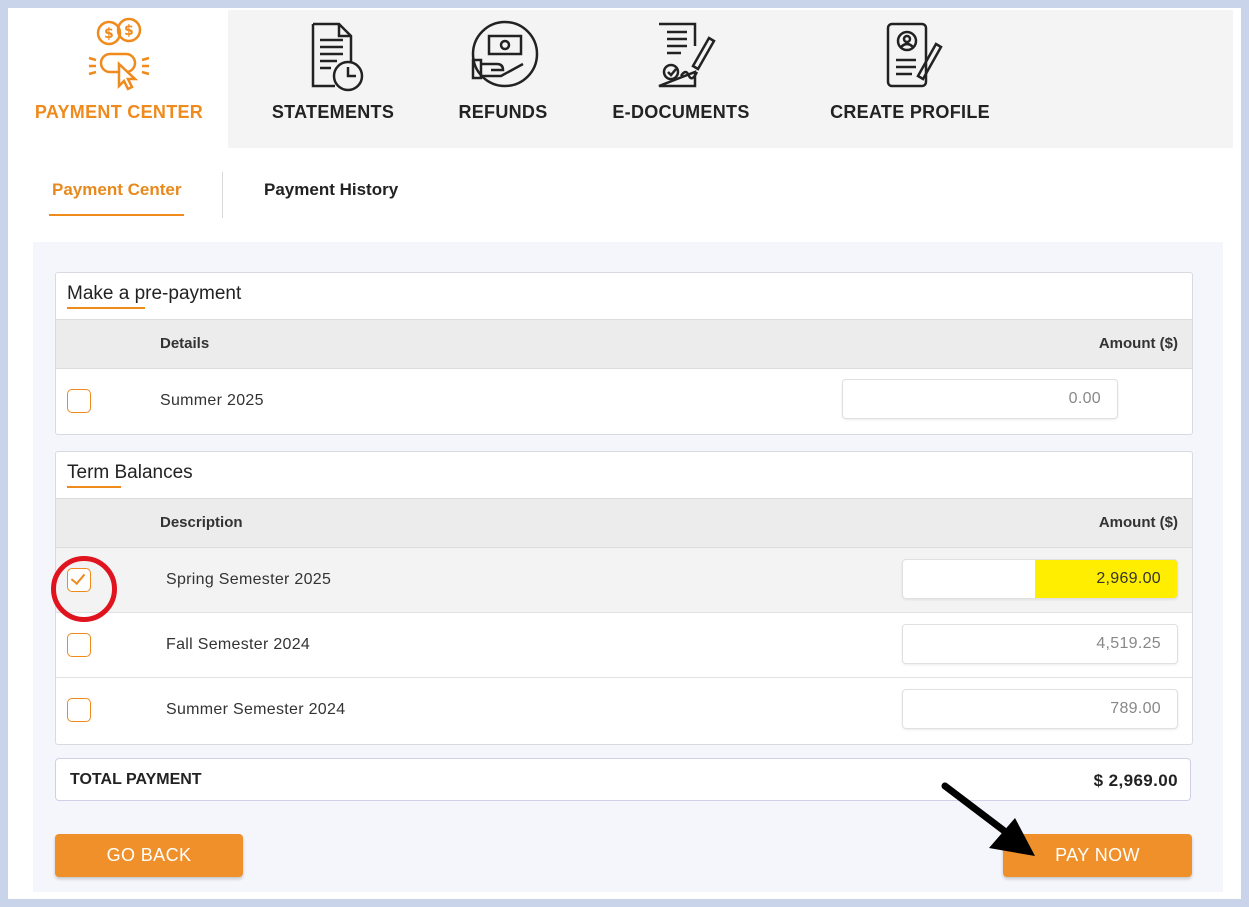  What do you see at coordinates (185, 343) in the screenshot?
I see `col-details: Details` at bounding box center [185, 343].